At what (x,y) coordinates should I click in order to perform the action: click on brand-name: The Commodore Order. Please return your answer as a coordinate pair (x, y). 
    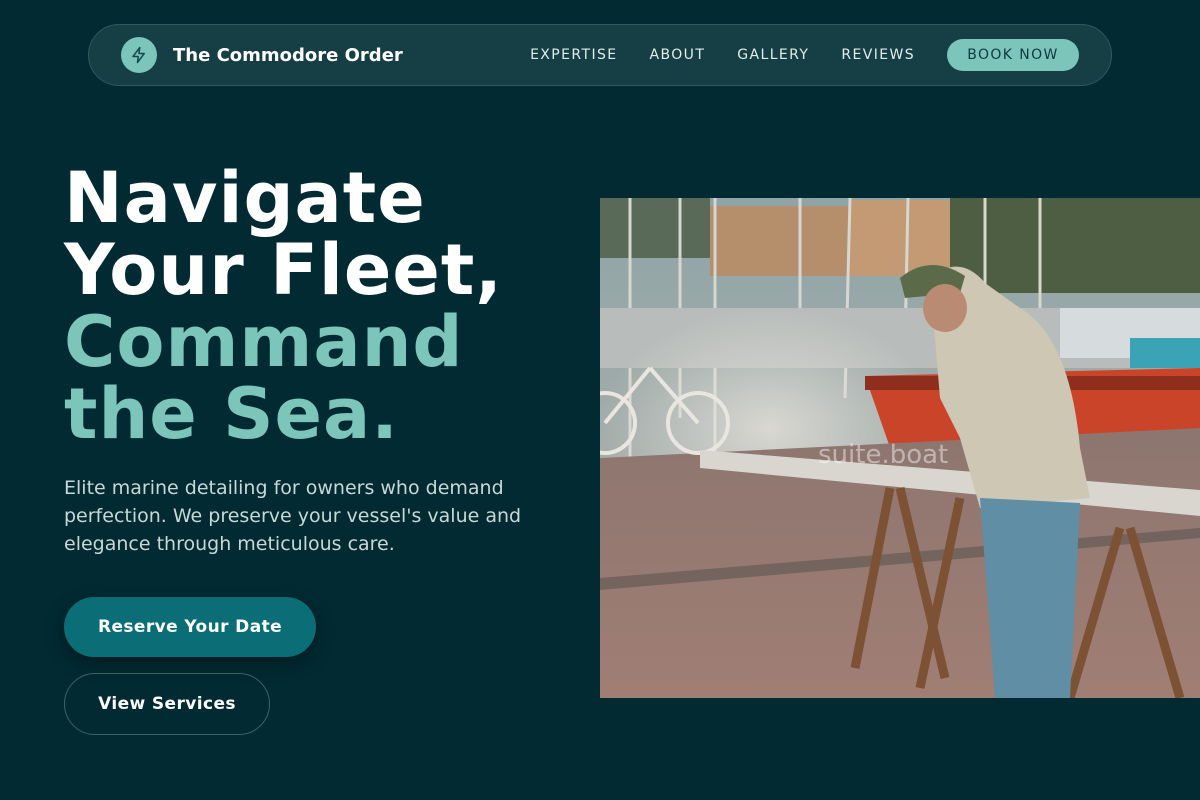
    Looking at the image, I should click on (288, 55).